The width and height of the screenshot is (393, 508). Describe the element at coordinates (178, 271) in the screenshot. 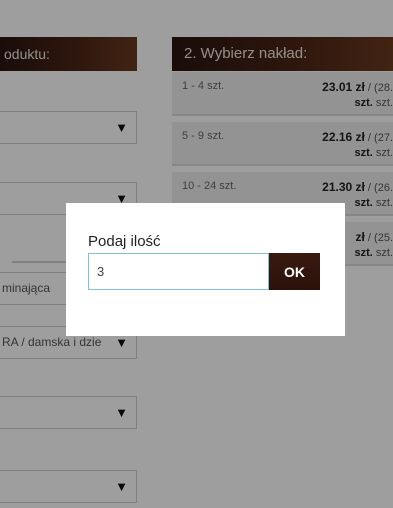

I see `quantity-input` at that location.